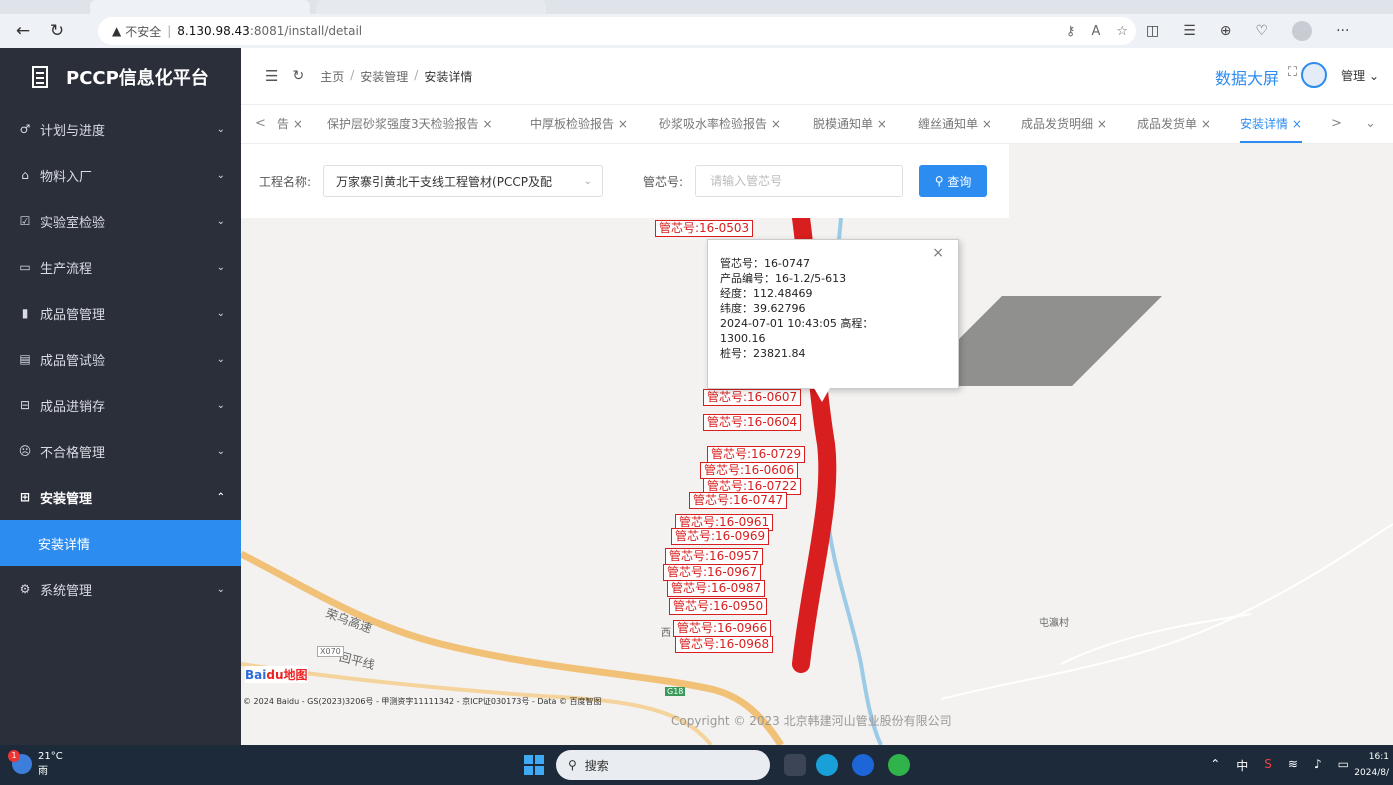 The width and height of the screenshot is (1393, 785). Describe the element at coordinates (1215, 765) in the screenshot. I see `tray-chevron-up-icon: ⌃` at that location.